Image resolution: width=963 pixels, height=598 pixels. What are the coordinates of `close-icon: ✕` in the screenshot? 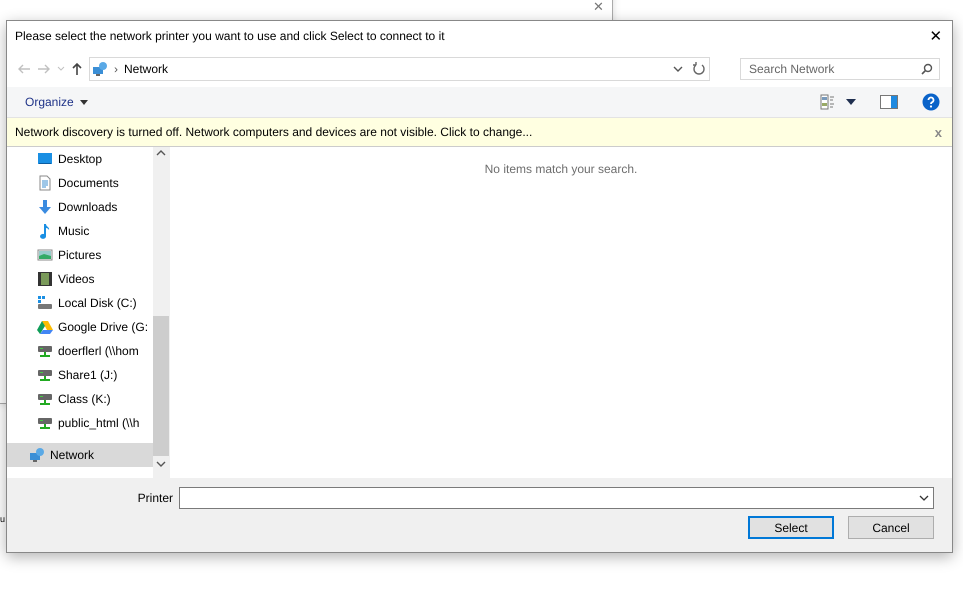 It's located at (598, 7).